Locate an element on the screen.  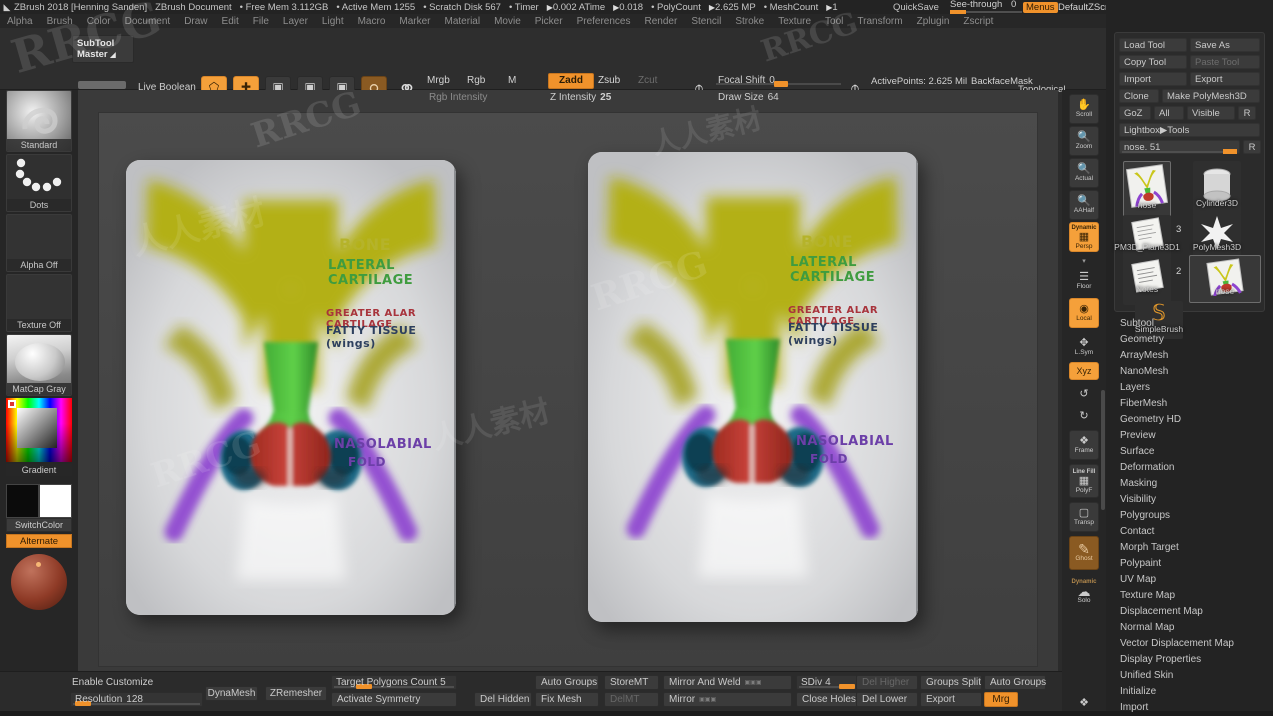
menu-item-material: Material is located at coordinates (463, 21).